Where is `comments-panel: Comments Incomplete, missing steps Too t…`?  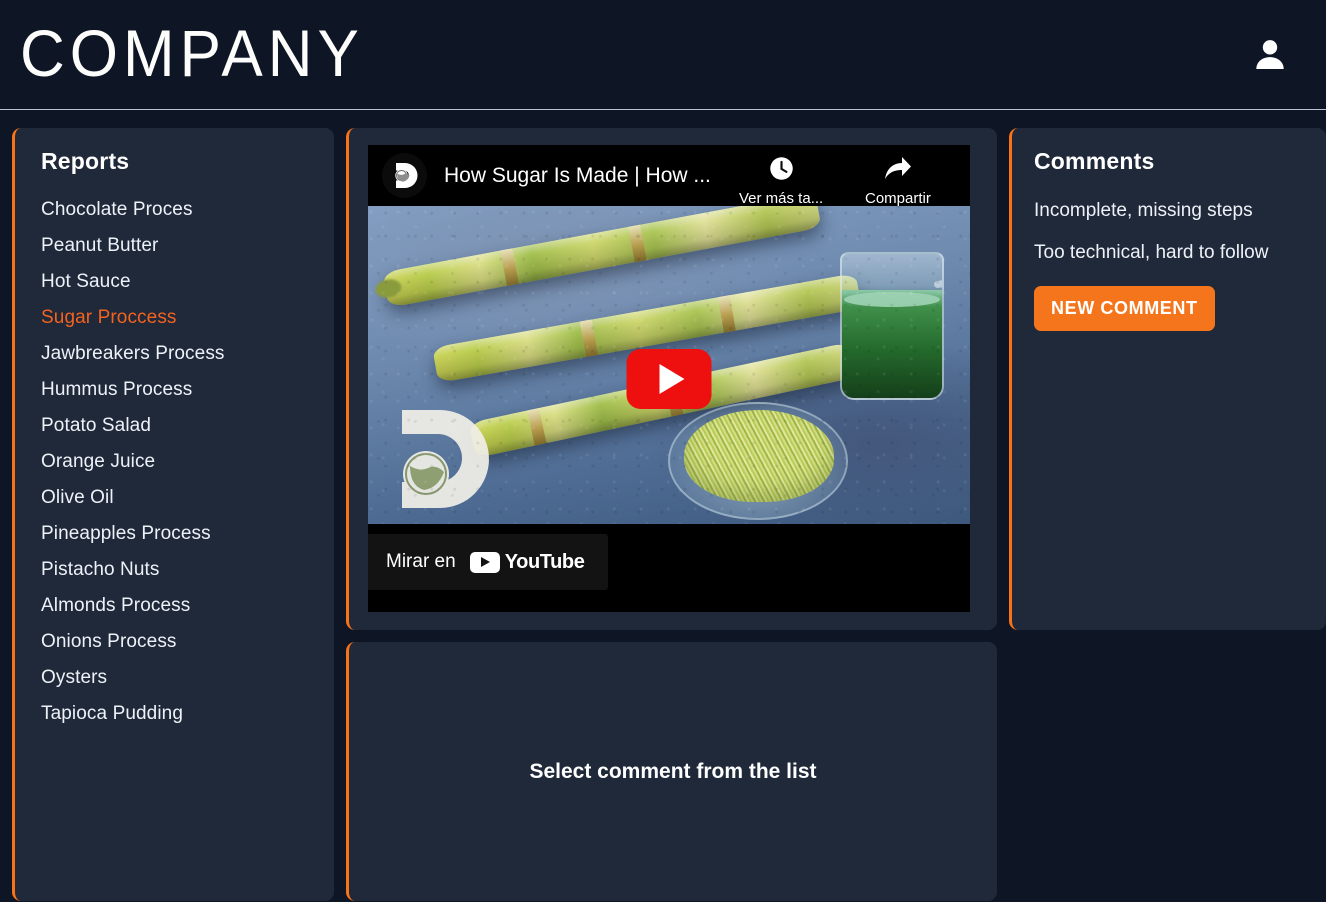
comments-panel: Comments Incomplete, missing steps Too t… is located at coordinates (1167, 379).